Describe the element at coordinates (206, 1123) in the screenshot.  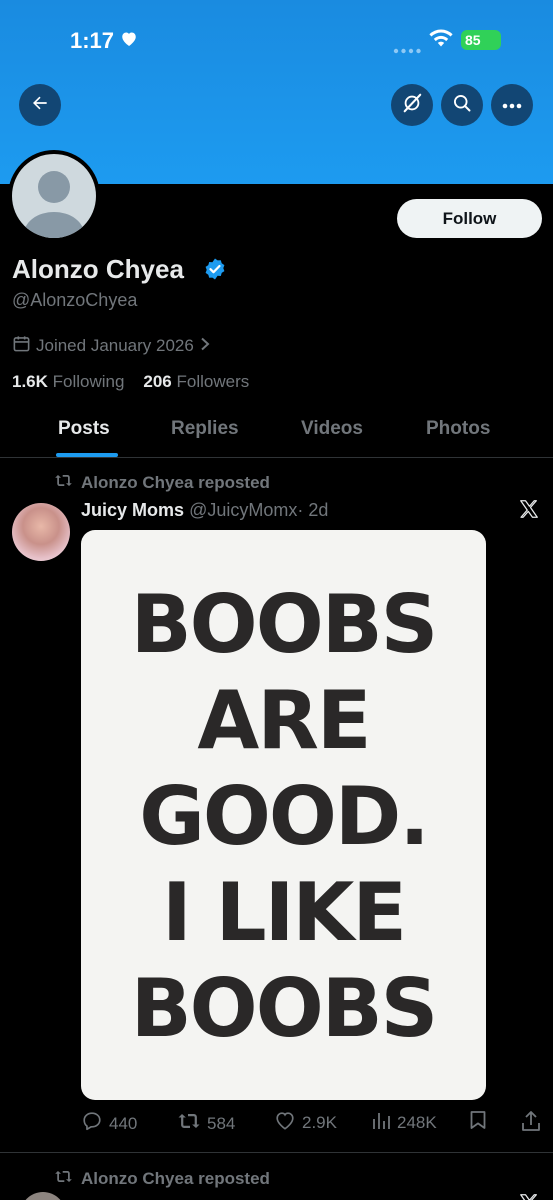
I see `repost-button: 584` at that location.